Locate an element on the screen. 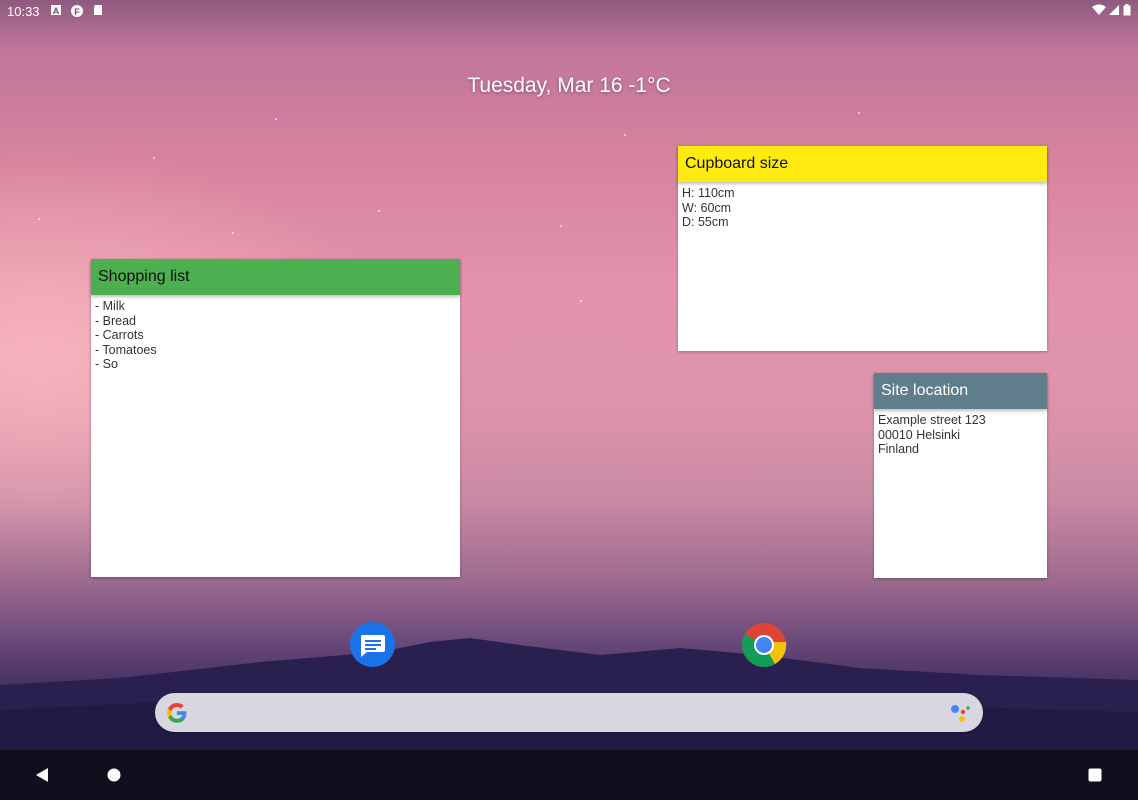  sd-card-icon is located at coordinates (98, 10).